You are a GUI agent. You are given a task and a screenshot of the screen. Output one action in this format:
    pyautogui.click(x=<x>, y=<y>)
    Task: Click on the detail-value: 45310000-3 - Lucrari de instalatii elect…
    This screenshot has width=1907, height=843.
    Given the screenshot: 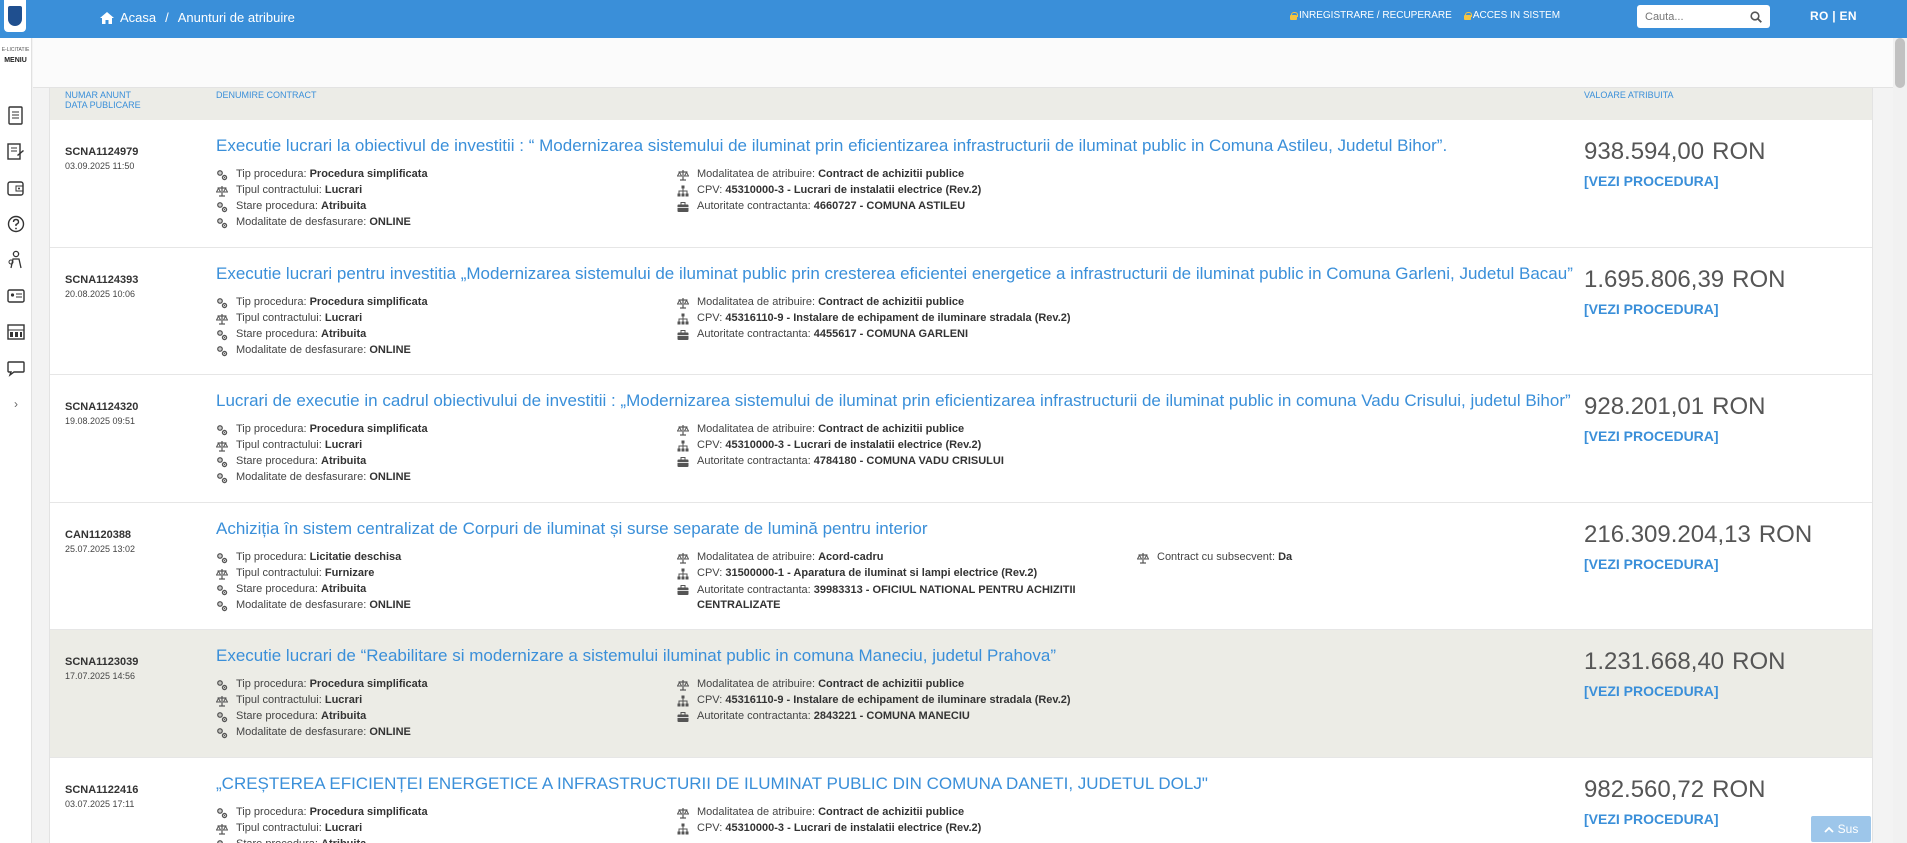 What is the action you would take?
    pyautogui.click(x=853, y=827)
    